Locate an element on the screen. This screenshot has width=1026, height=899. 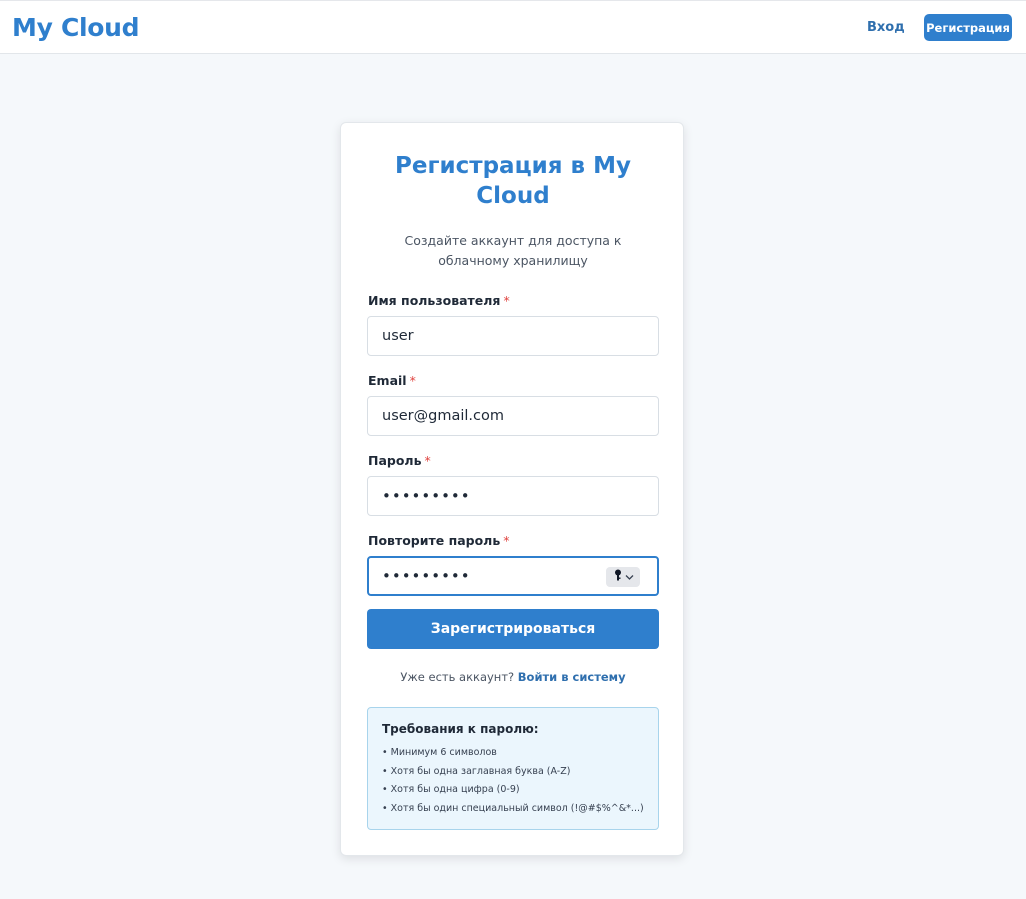
requirement-item: • Хотя бы одна цифра (0-9) is located at coordinates (451, 789).